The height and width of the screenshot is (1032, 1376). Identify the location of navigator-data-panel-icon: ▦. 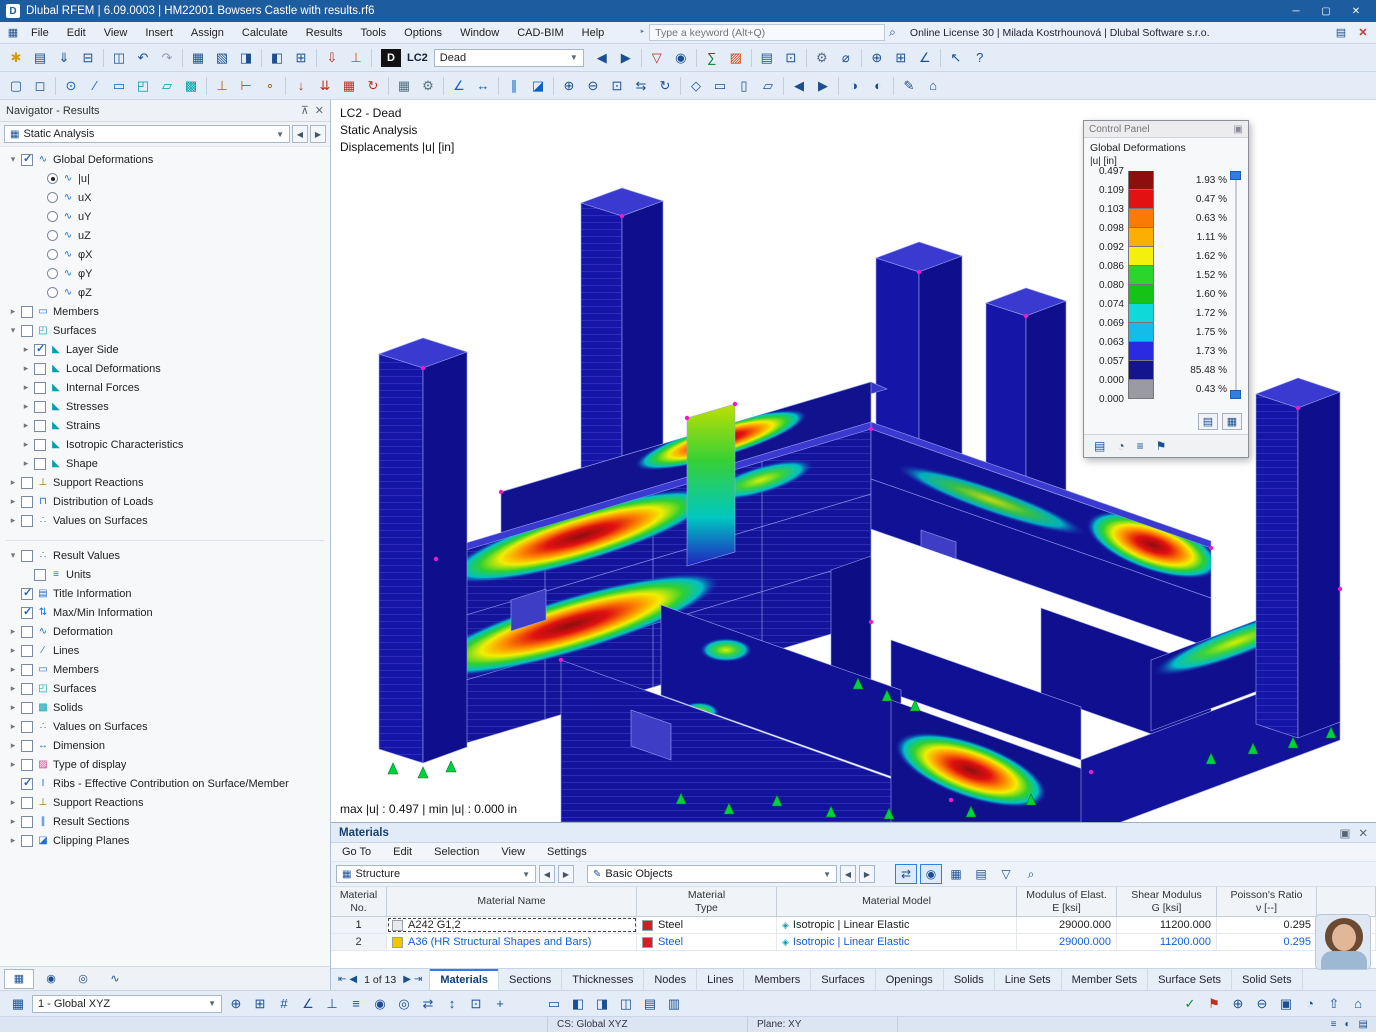
(19, 978).